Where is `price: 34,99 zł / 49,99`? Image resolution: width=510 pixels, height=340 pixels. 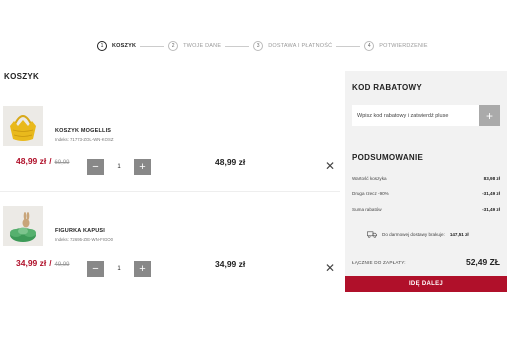 price: 34,99 zł / 49,99 is located at coordinates (43, 263).